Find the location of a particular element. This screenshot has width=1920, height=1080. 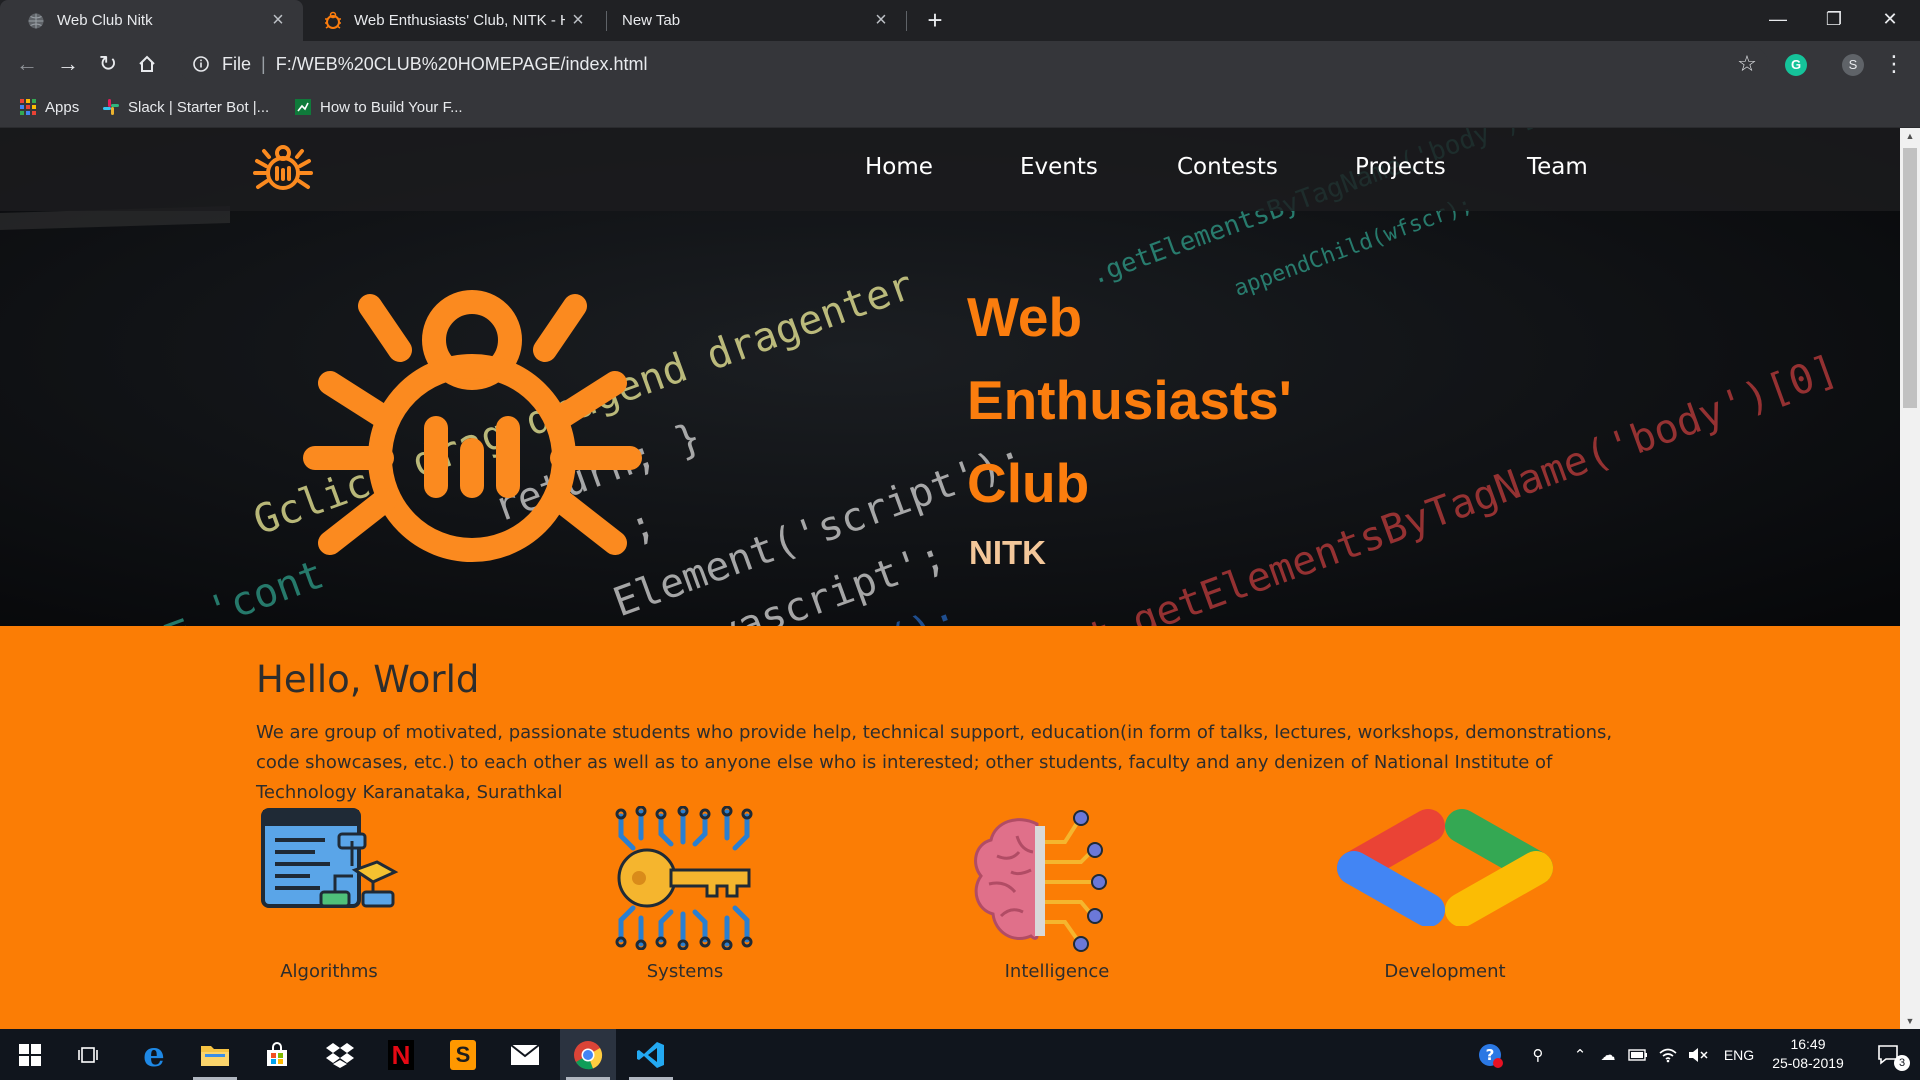

scroll-up-arrow-icon: ▲ is located at coordinates (1910, 136).